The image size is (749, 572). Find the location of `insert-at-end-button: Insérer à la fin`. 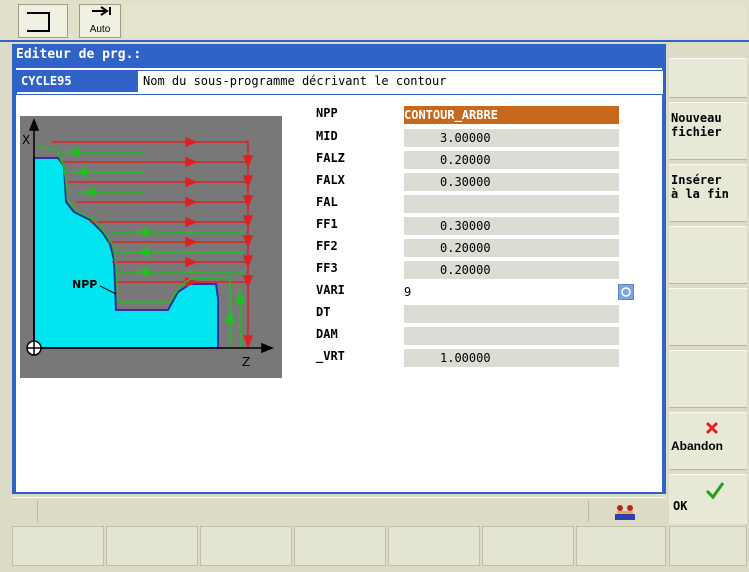

insert-at-end-button: Insérer à la fin is located at coordinates (708, 193).